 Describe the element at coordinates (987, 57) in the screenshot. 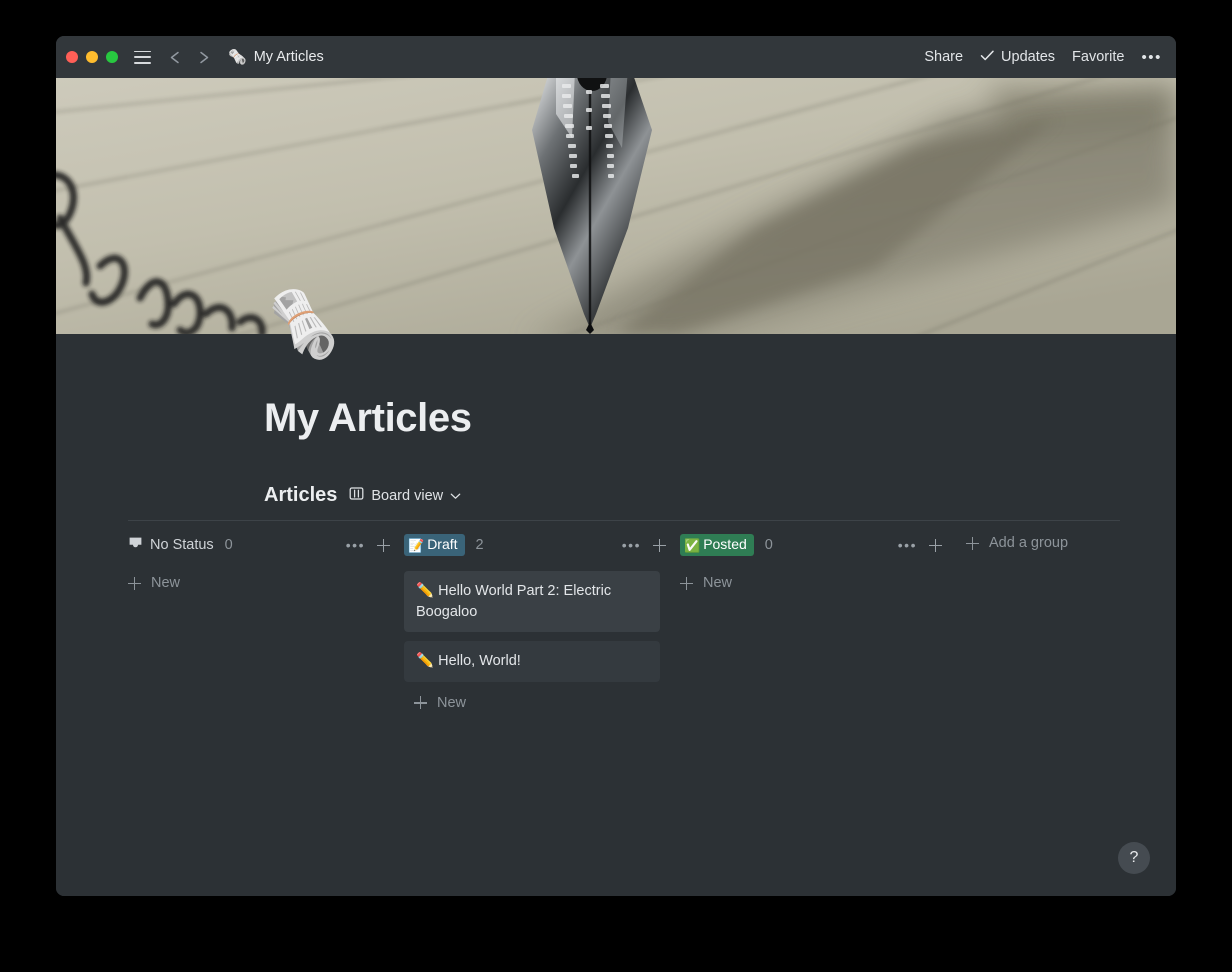

I see `check-icon` at that location.